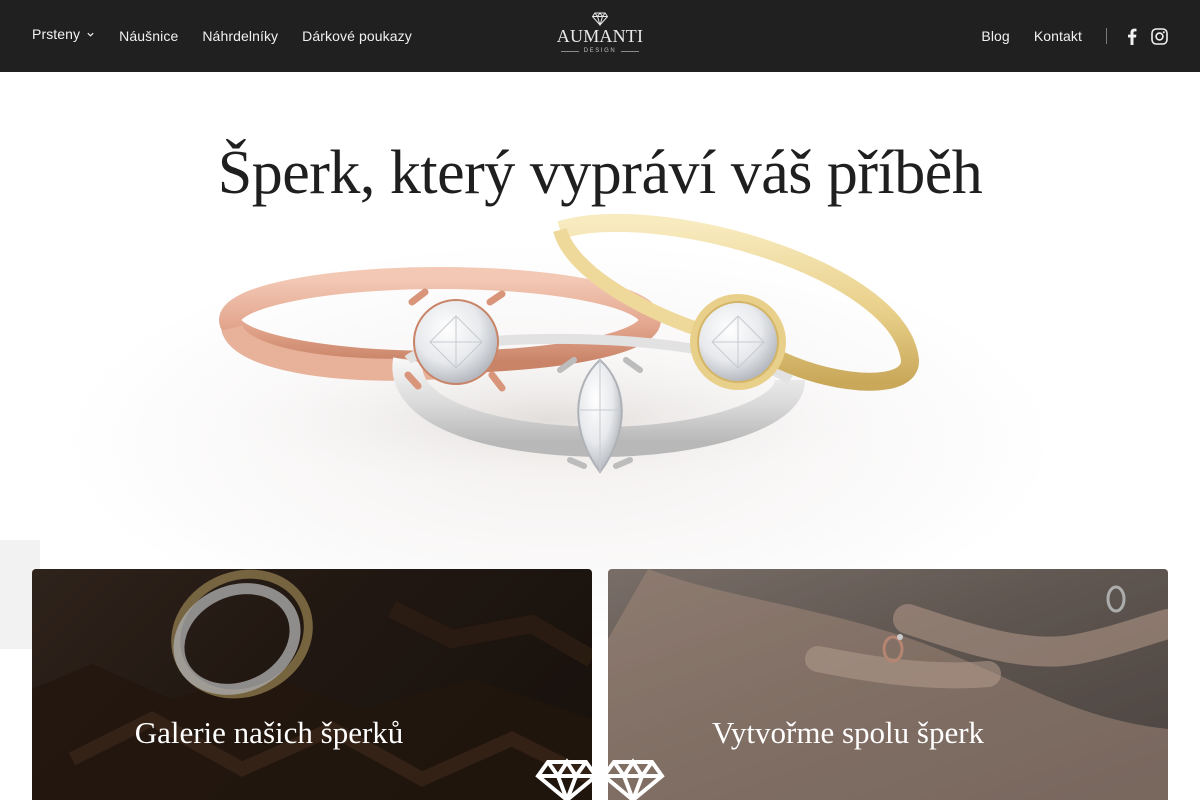  Describe the element at coordinates (240, 36) in the screenshot. I see `nav-item-nahrdelniky: Náhrdelníky` at that location.